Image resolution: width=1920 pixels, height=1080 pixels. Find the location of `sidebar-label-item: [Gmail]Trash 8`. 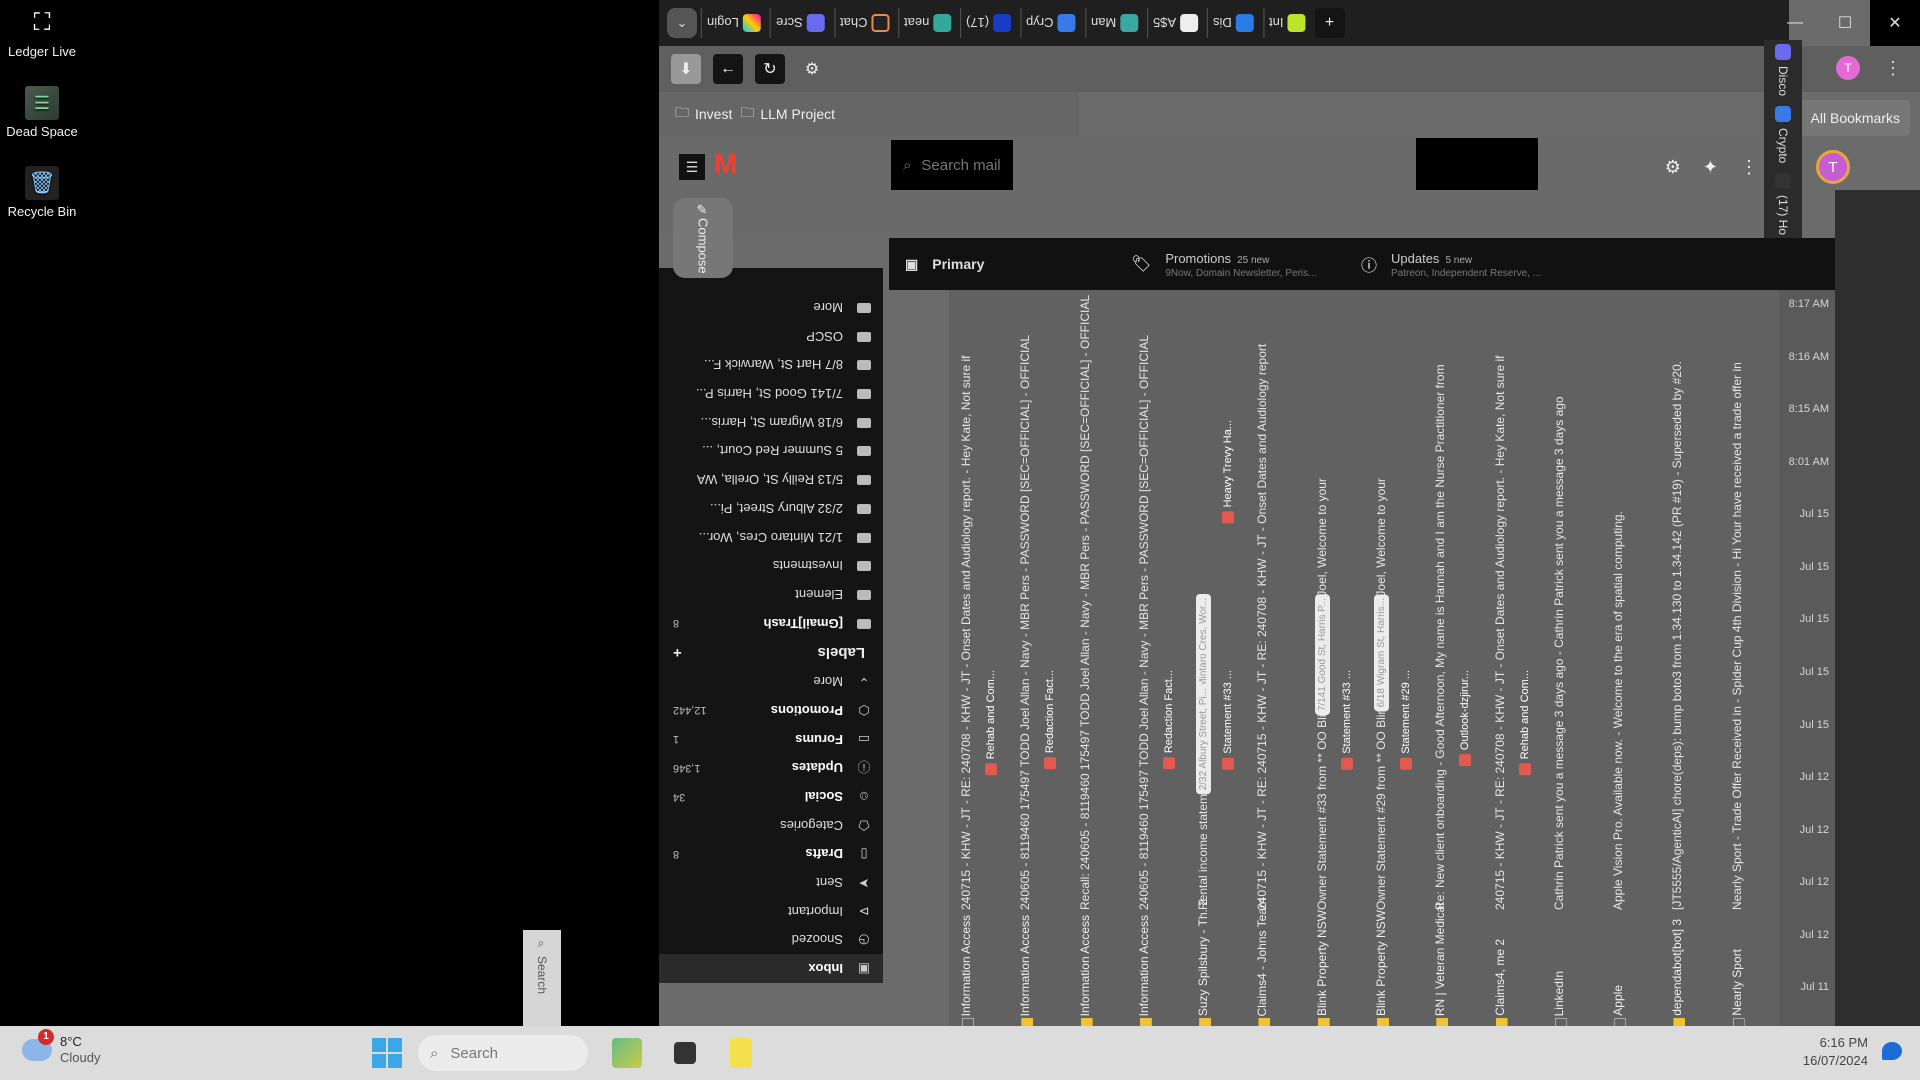

sidebar-label-item: [Gmail]Trash 8 is located at coordinates (771, 623).